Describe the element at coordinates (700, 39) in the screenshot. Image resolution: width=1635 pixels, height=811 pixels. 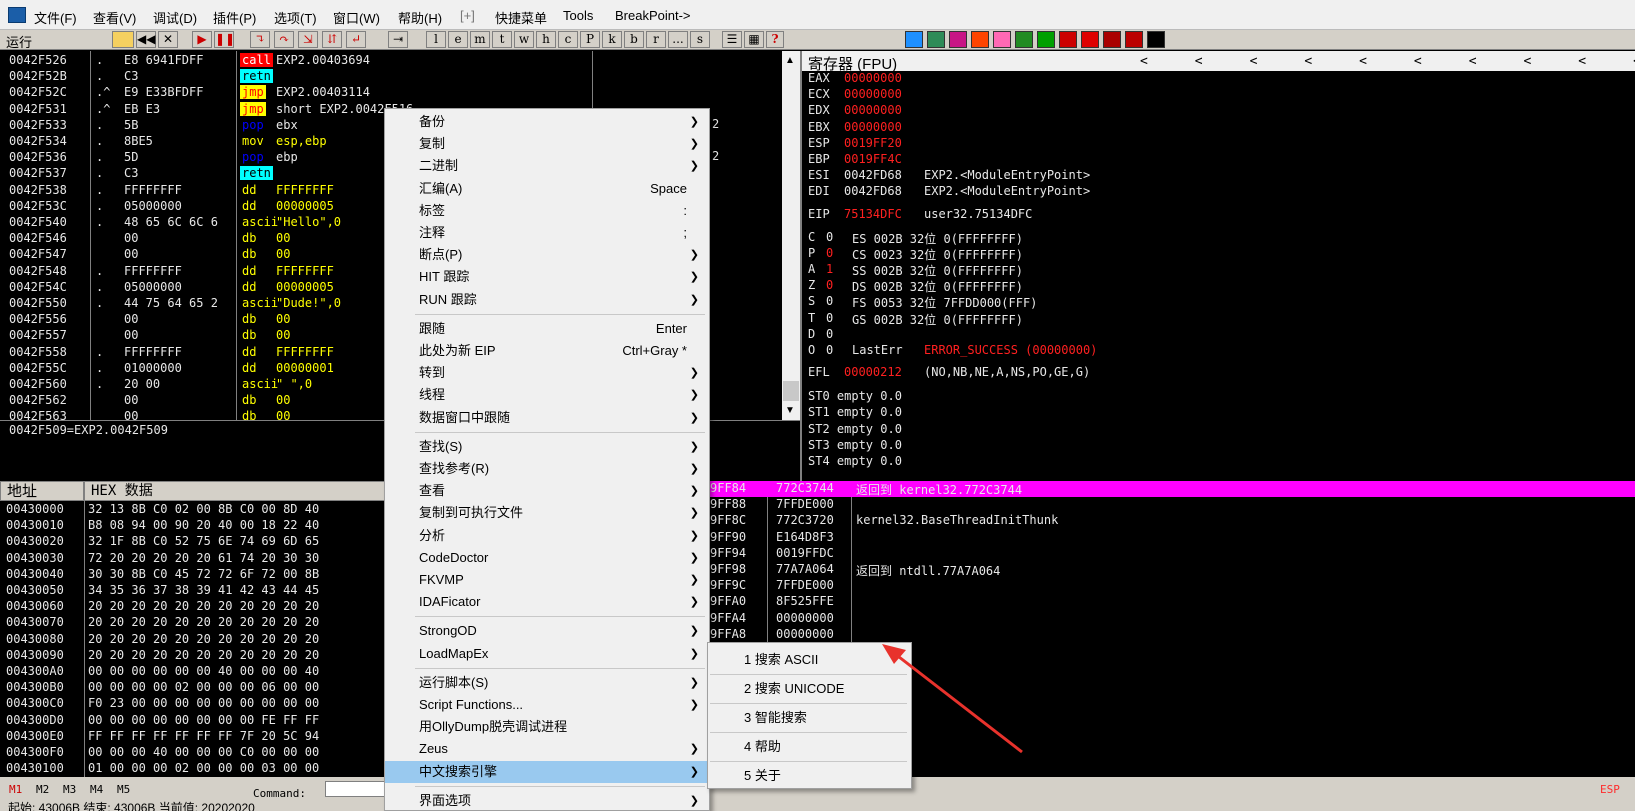
I see `toolbar-button-12: s` at that location.